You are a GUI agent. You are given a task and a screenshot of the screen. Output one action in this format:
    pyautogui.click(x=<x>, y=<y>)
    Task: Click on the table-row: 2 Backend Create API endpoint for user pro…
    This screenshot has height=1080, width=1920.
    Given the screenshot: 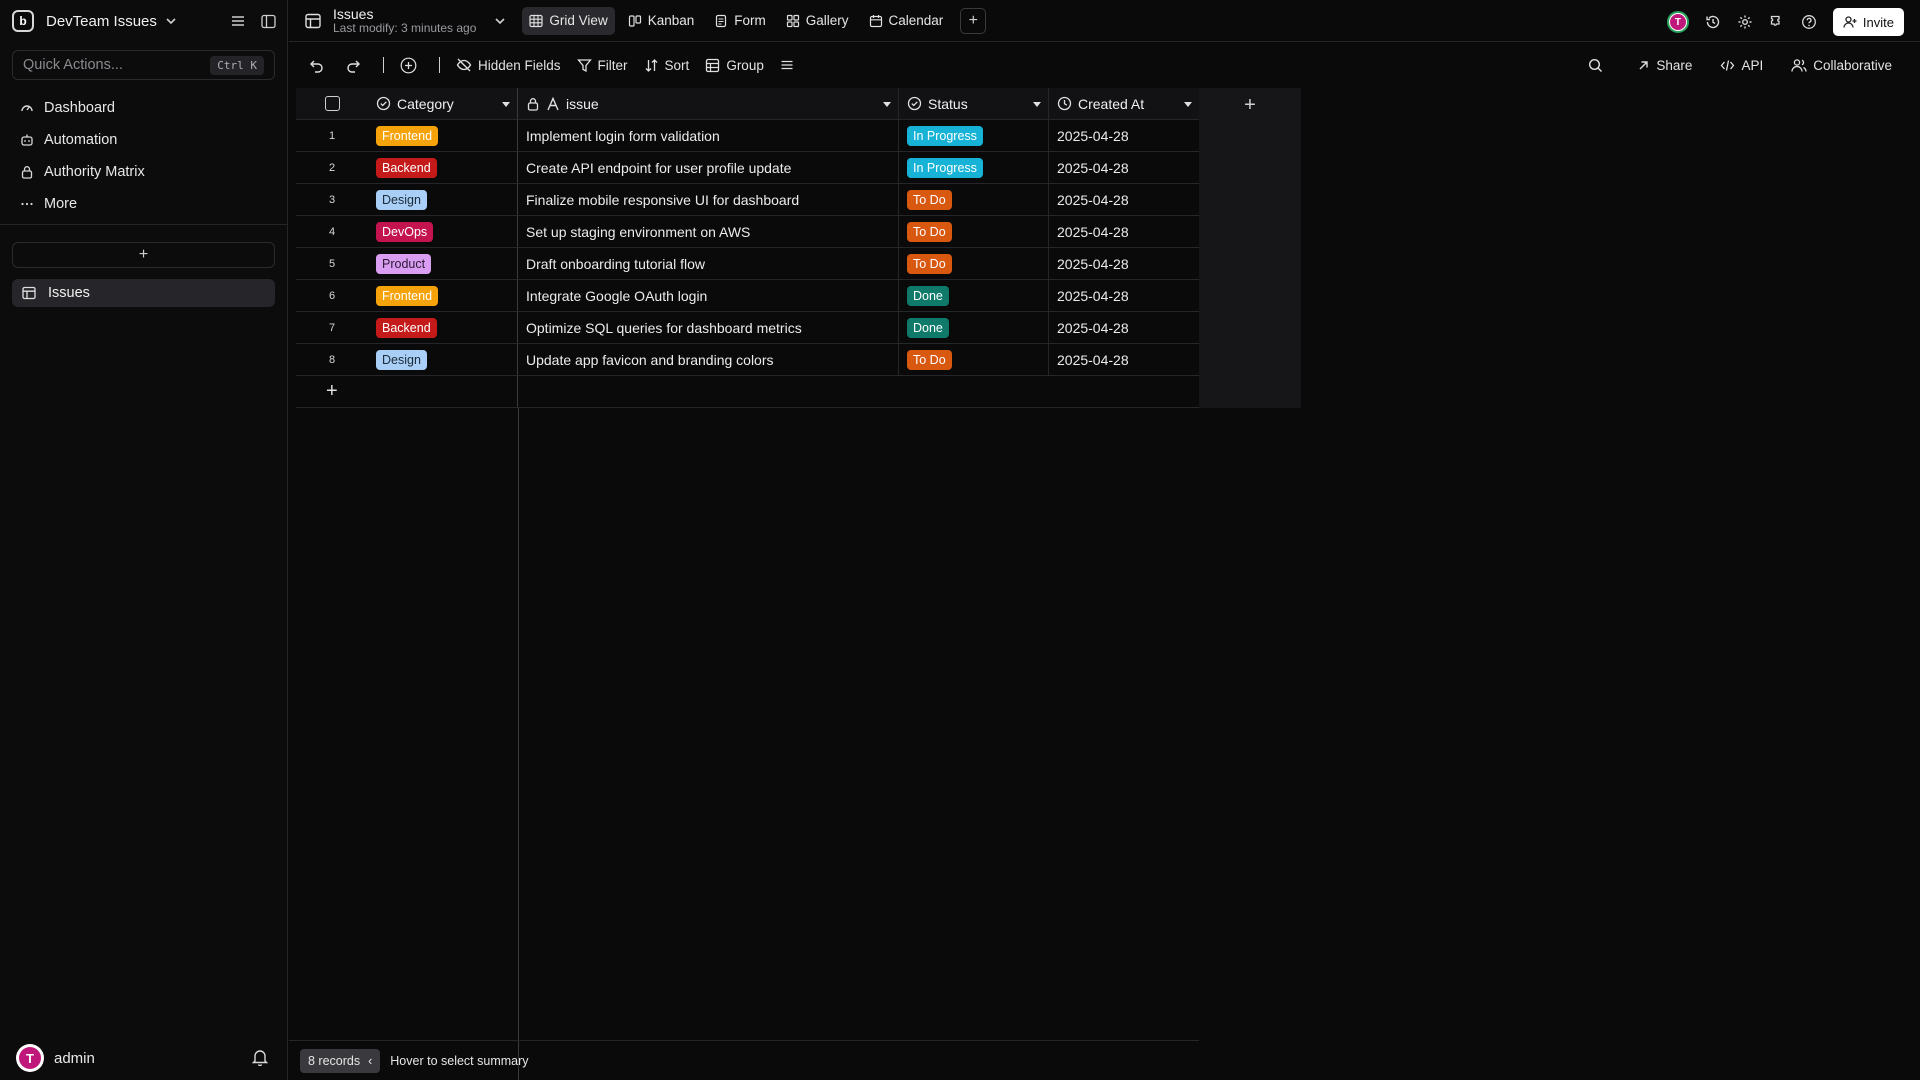 What is the action you would take?
    pyautogui.click(x=747, y=168)
    